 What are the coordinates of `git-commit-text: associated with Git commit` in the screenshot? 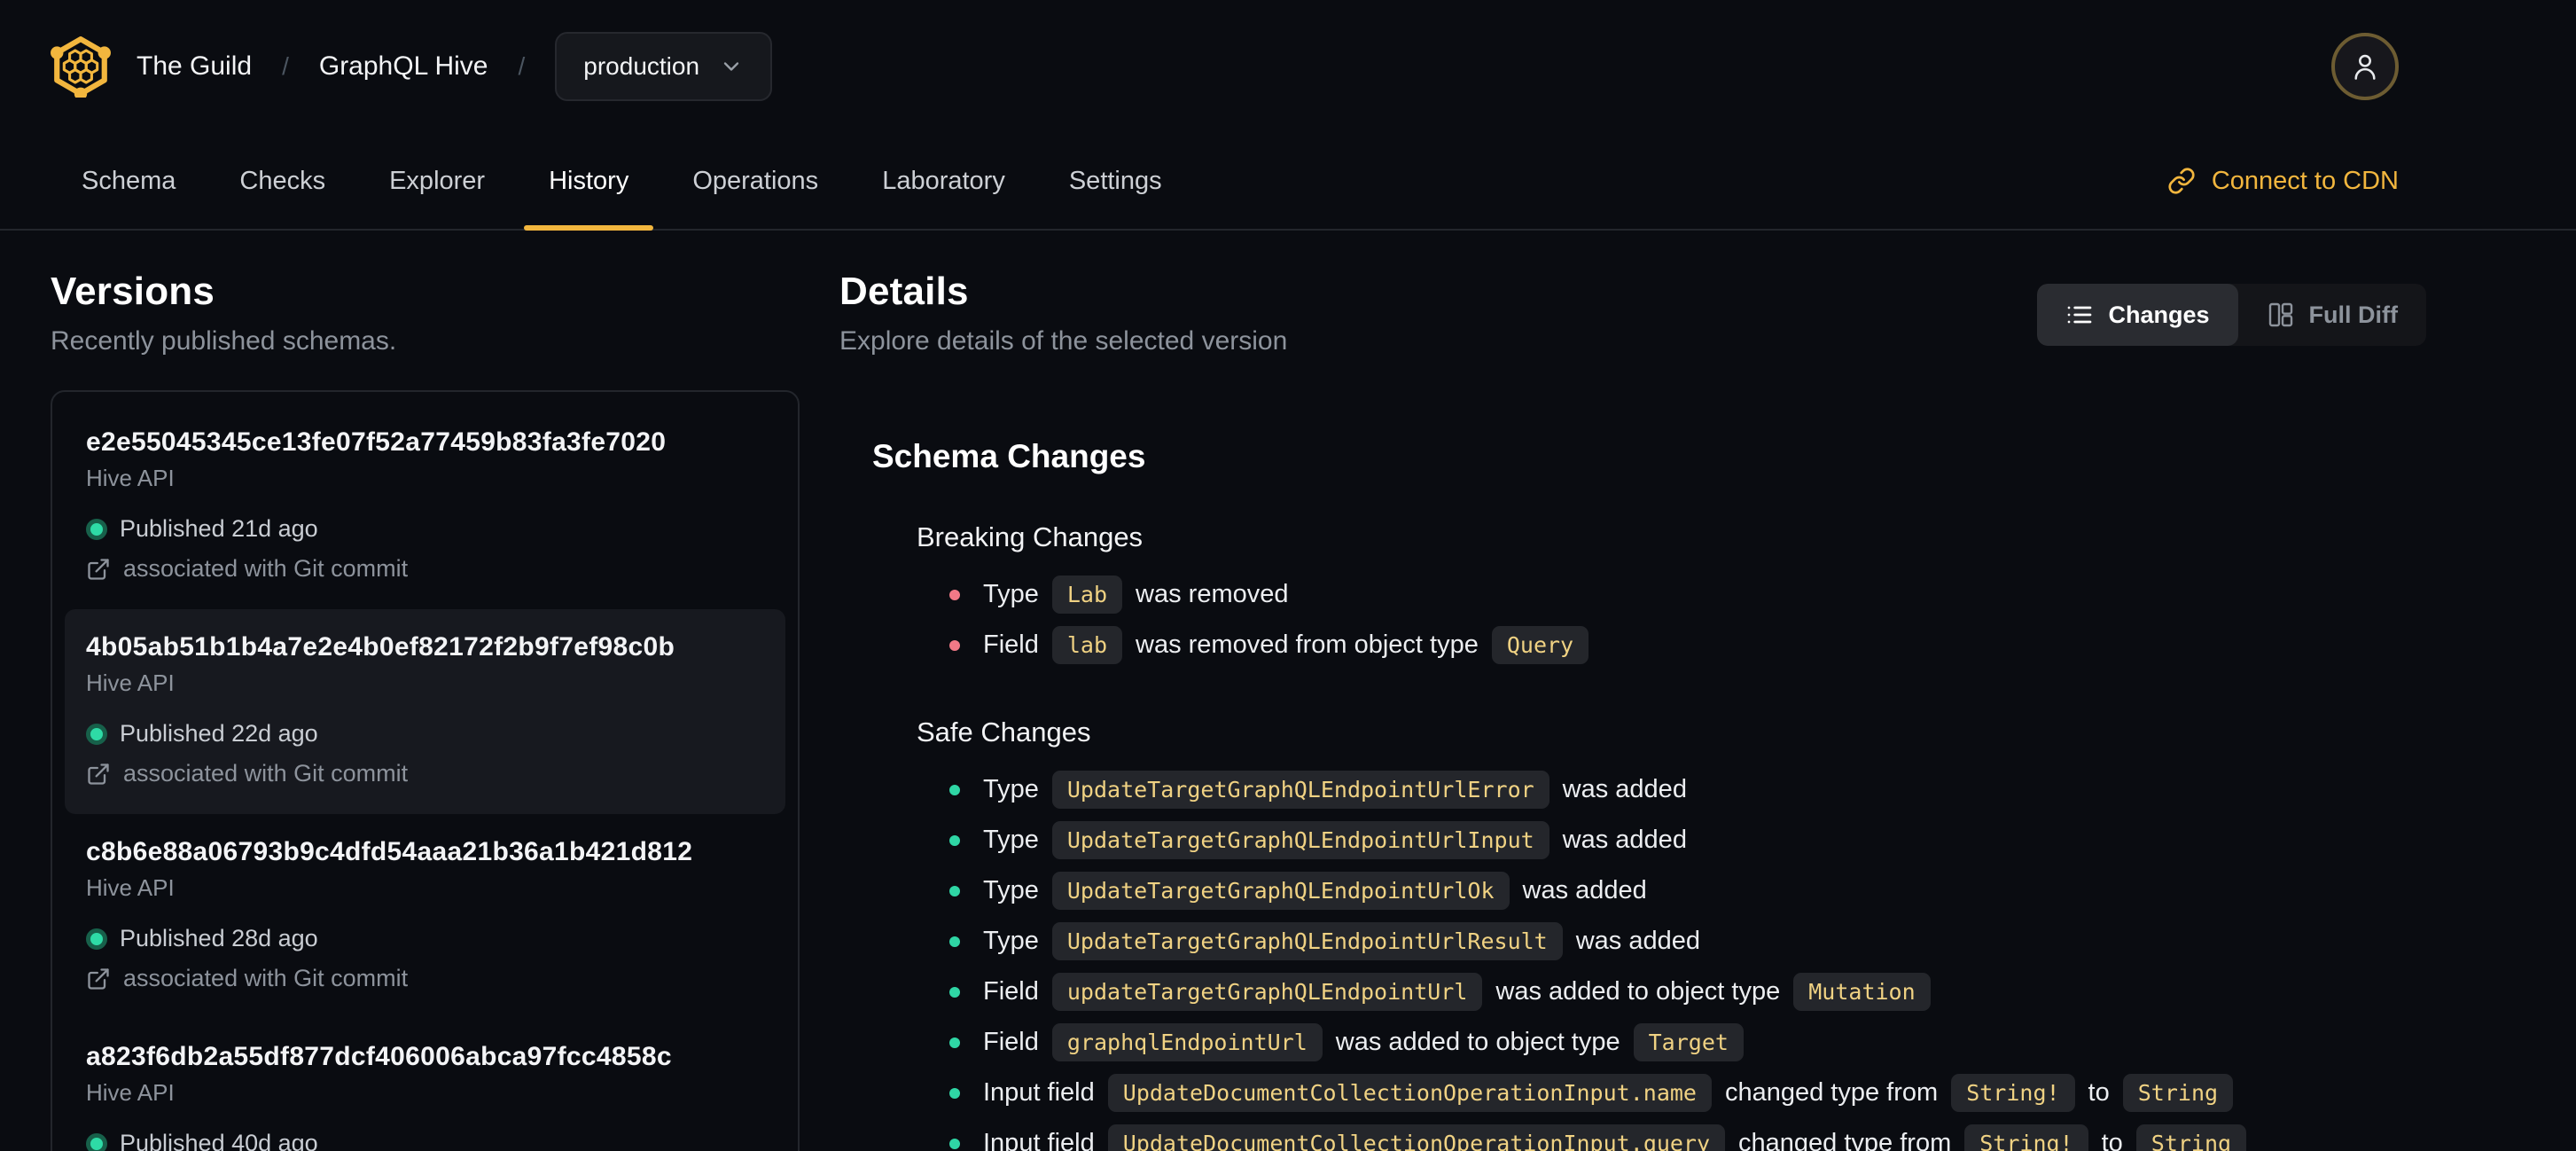 It's located at (266, 568).